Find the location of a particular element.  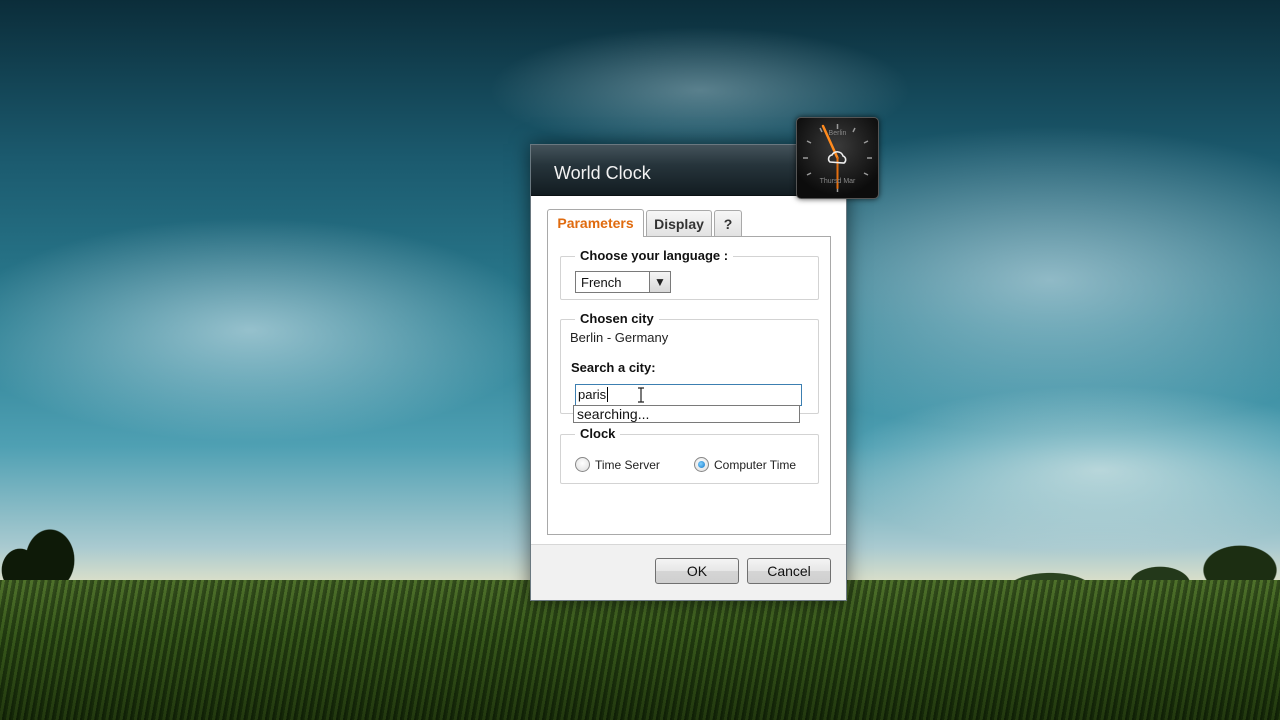

ok-button: OK is located at coordinates (697, 571).